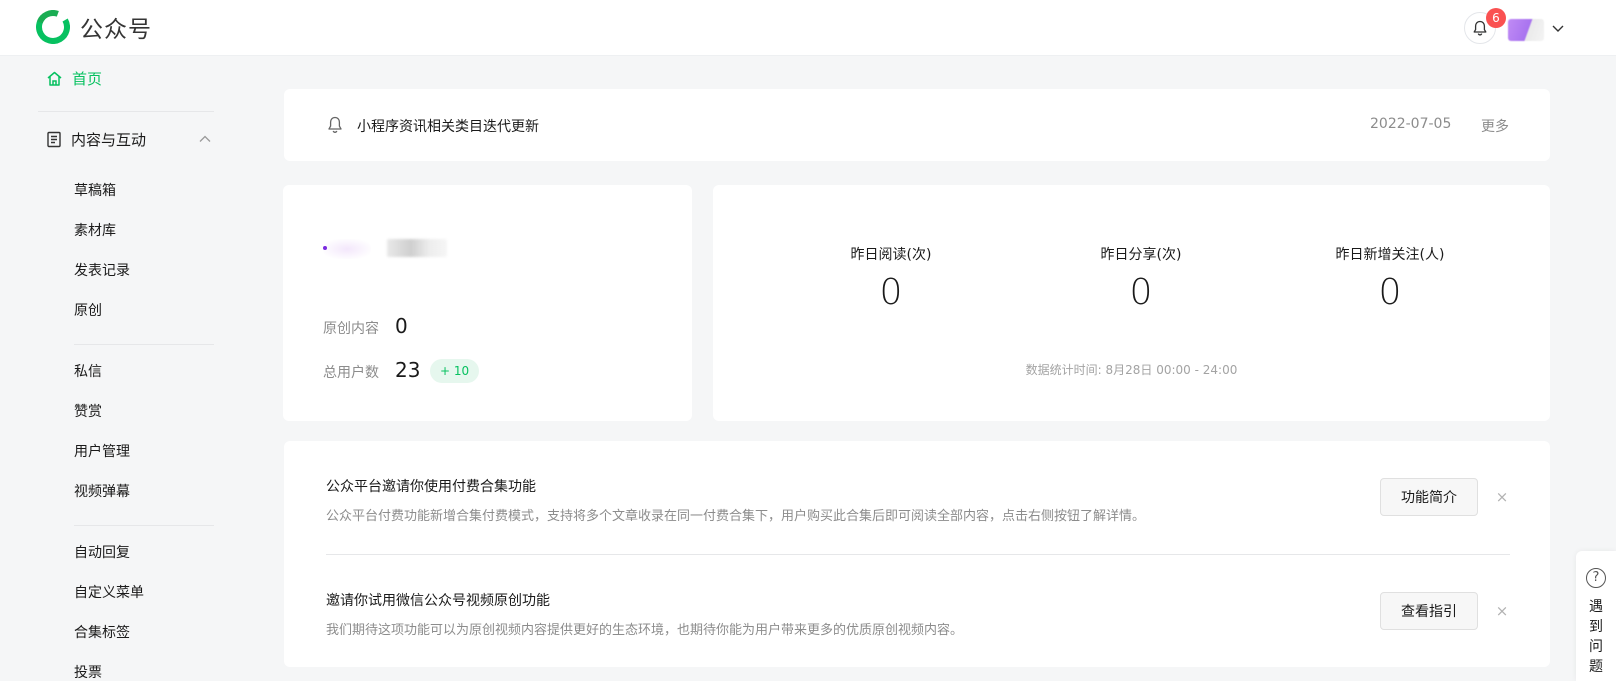 Image resolution: width=1616 pixels, height=681 pixels. What do you see at coordinates (808, 28) in the screenshot?
I see `top-header: 公众号 6` at bounding box center [808, 28].